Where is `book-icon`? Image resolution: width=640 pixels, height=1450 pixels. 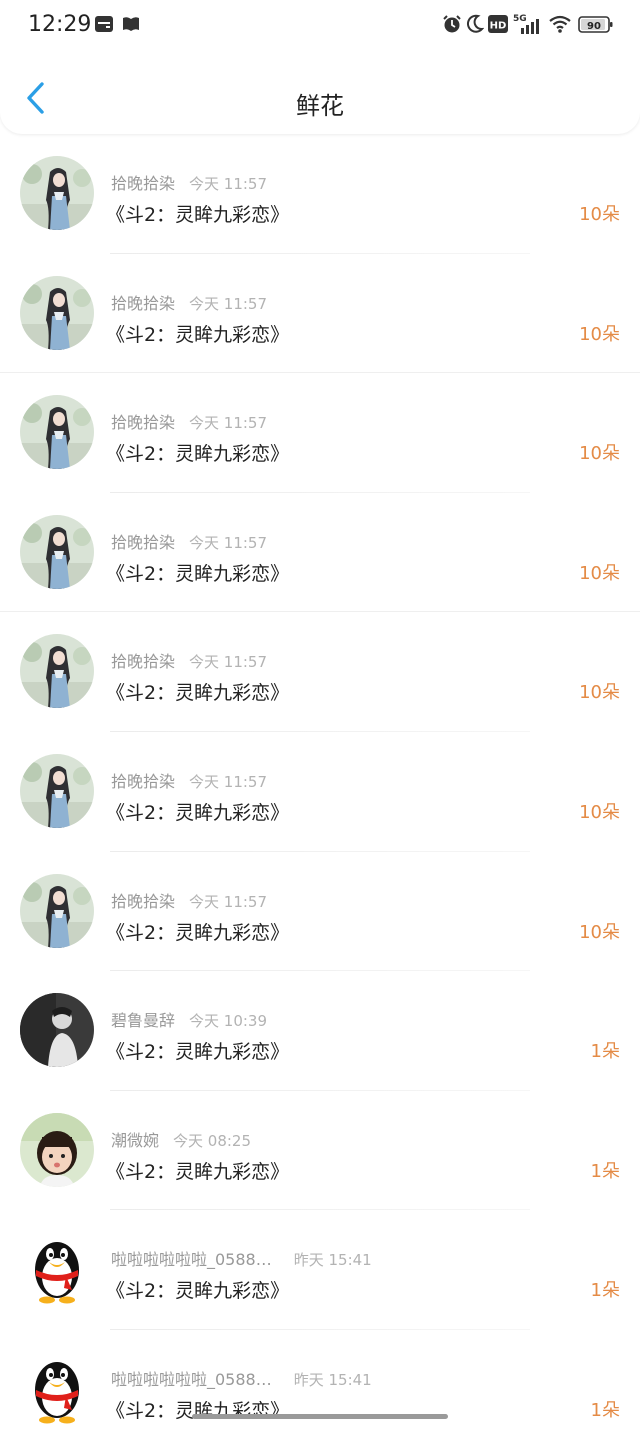
book-icon is located at coordinates (131, 26).